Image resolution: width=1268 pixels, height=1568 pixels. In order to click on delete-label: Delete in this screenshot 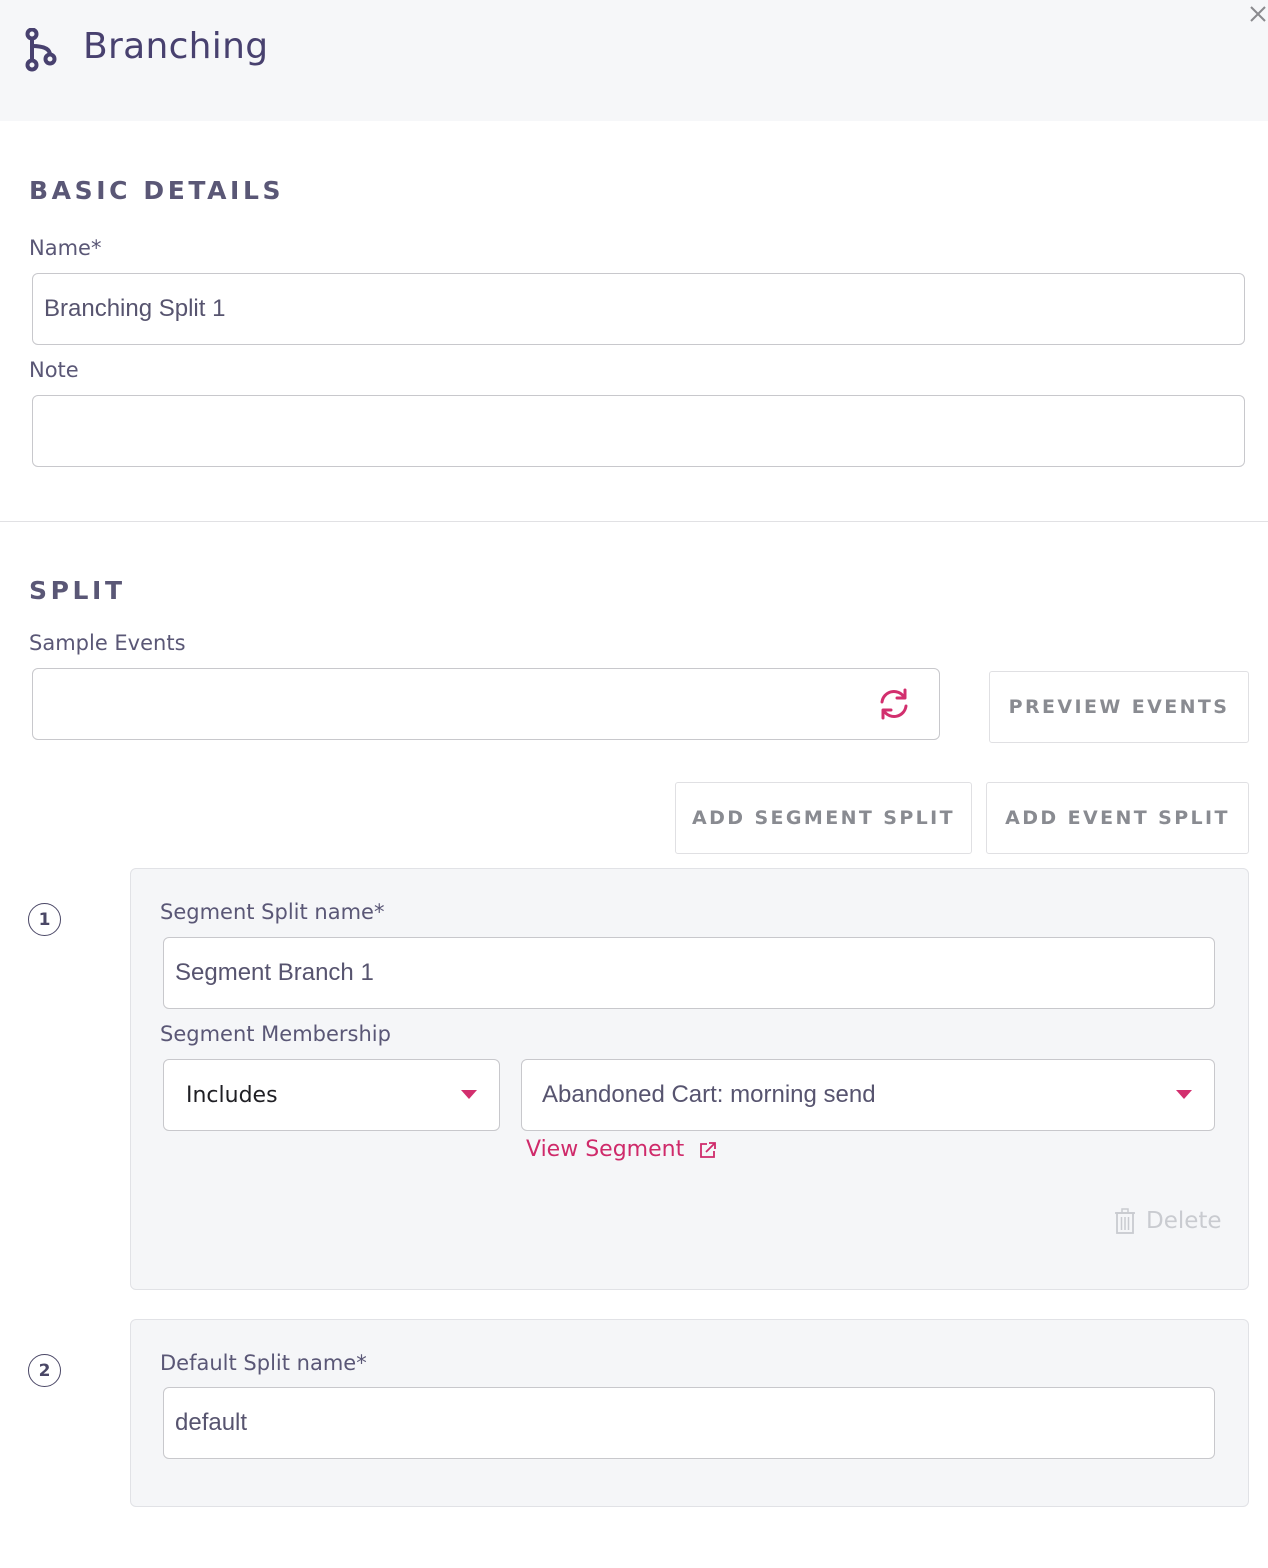, I will do `click(1184, 1221)`.